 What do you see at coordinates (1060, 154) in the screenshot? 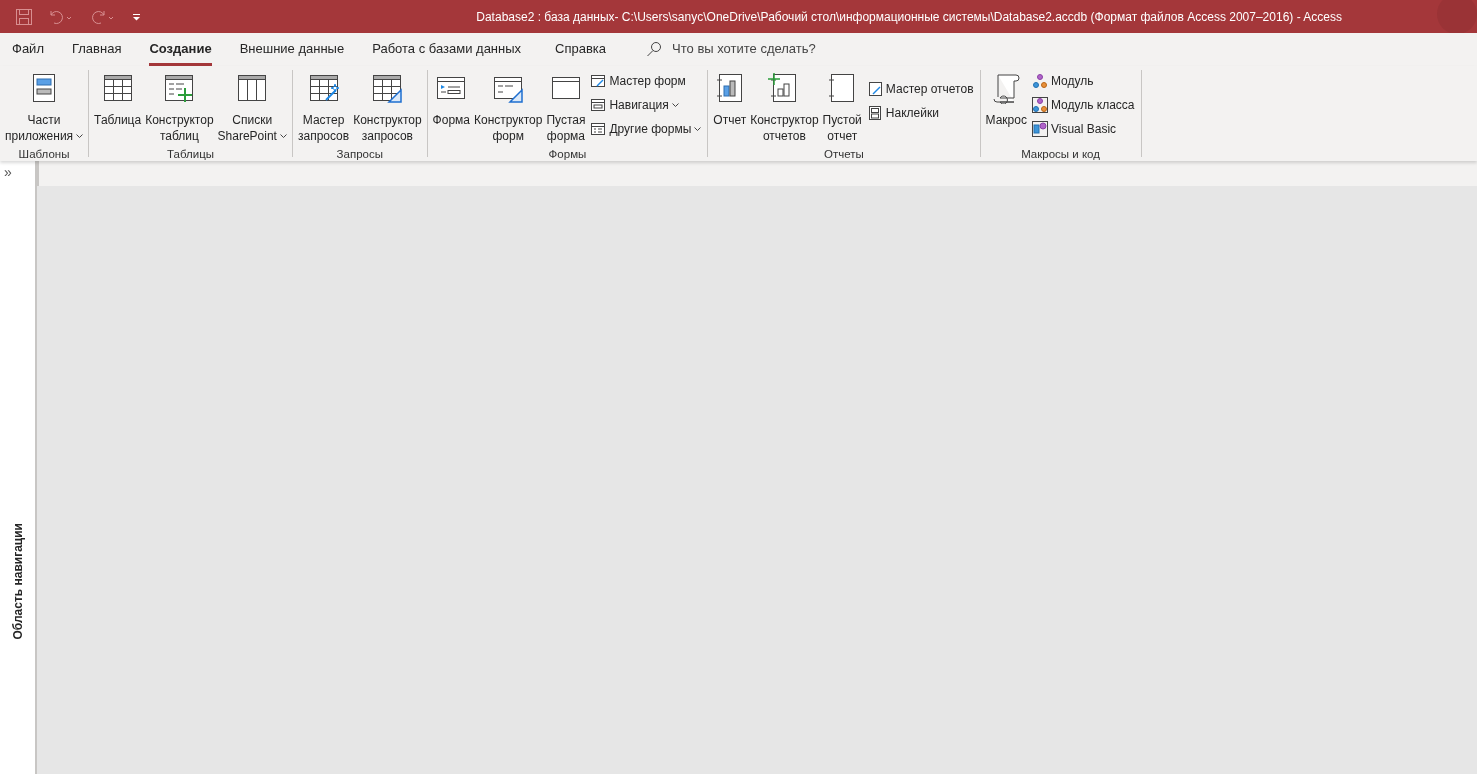
I see `group-label: Макросы и код` at bounding box center [1060, 154].